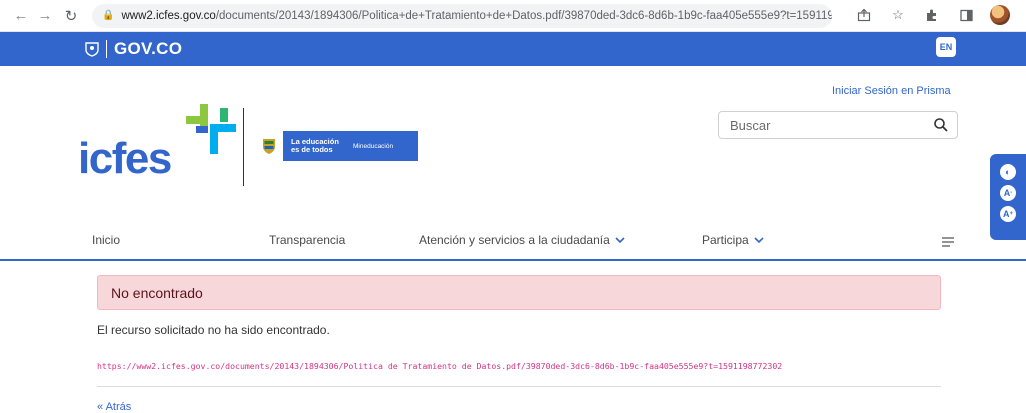 This screenshot has height=413, width=1026. What do you see at coordinates (114, 407) in the screenshot?
I see `back-link: « Atrás` at bounding box center [114, 407].